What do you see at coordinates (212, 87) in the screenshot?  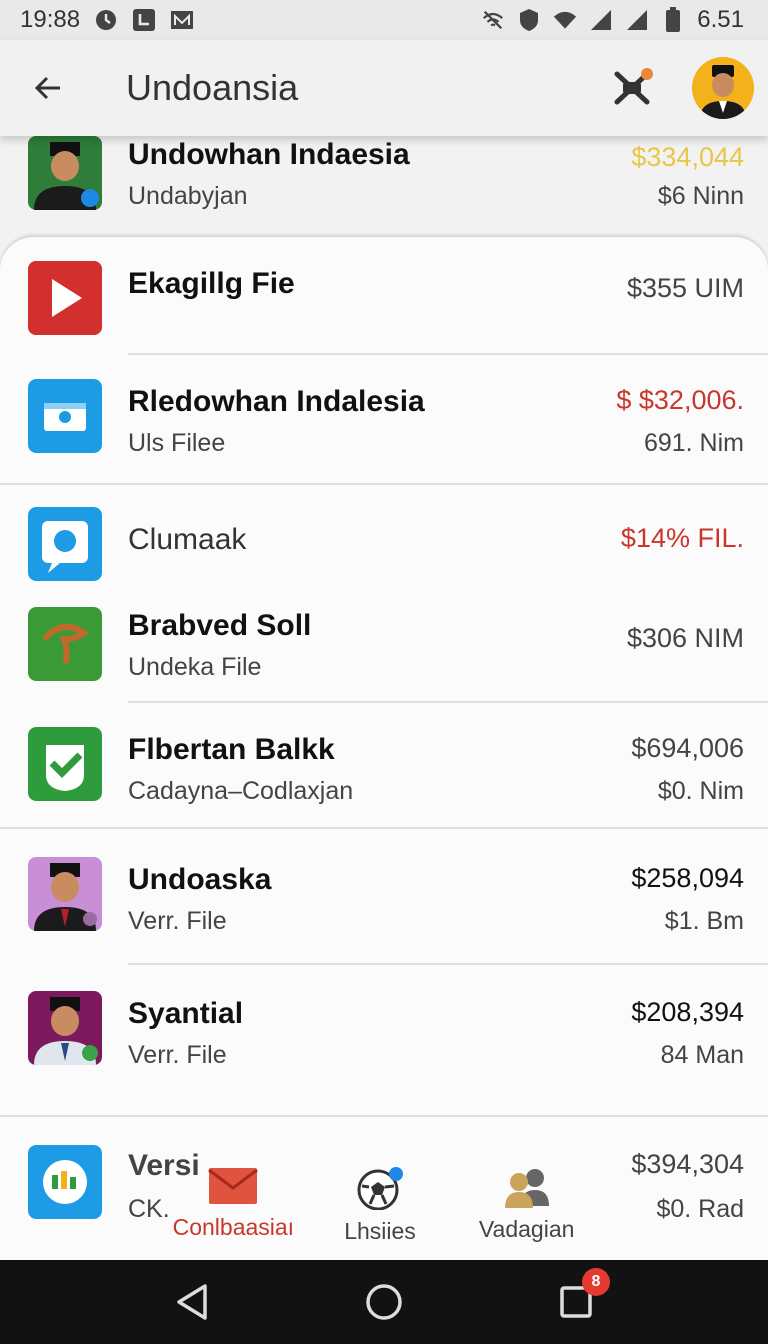 I see `page-title: Undoansia` at bounding box center [212, 87].